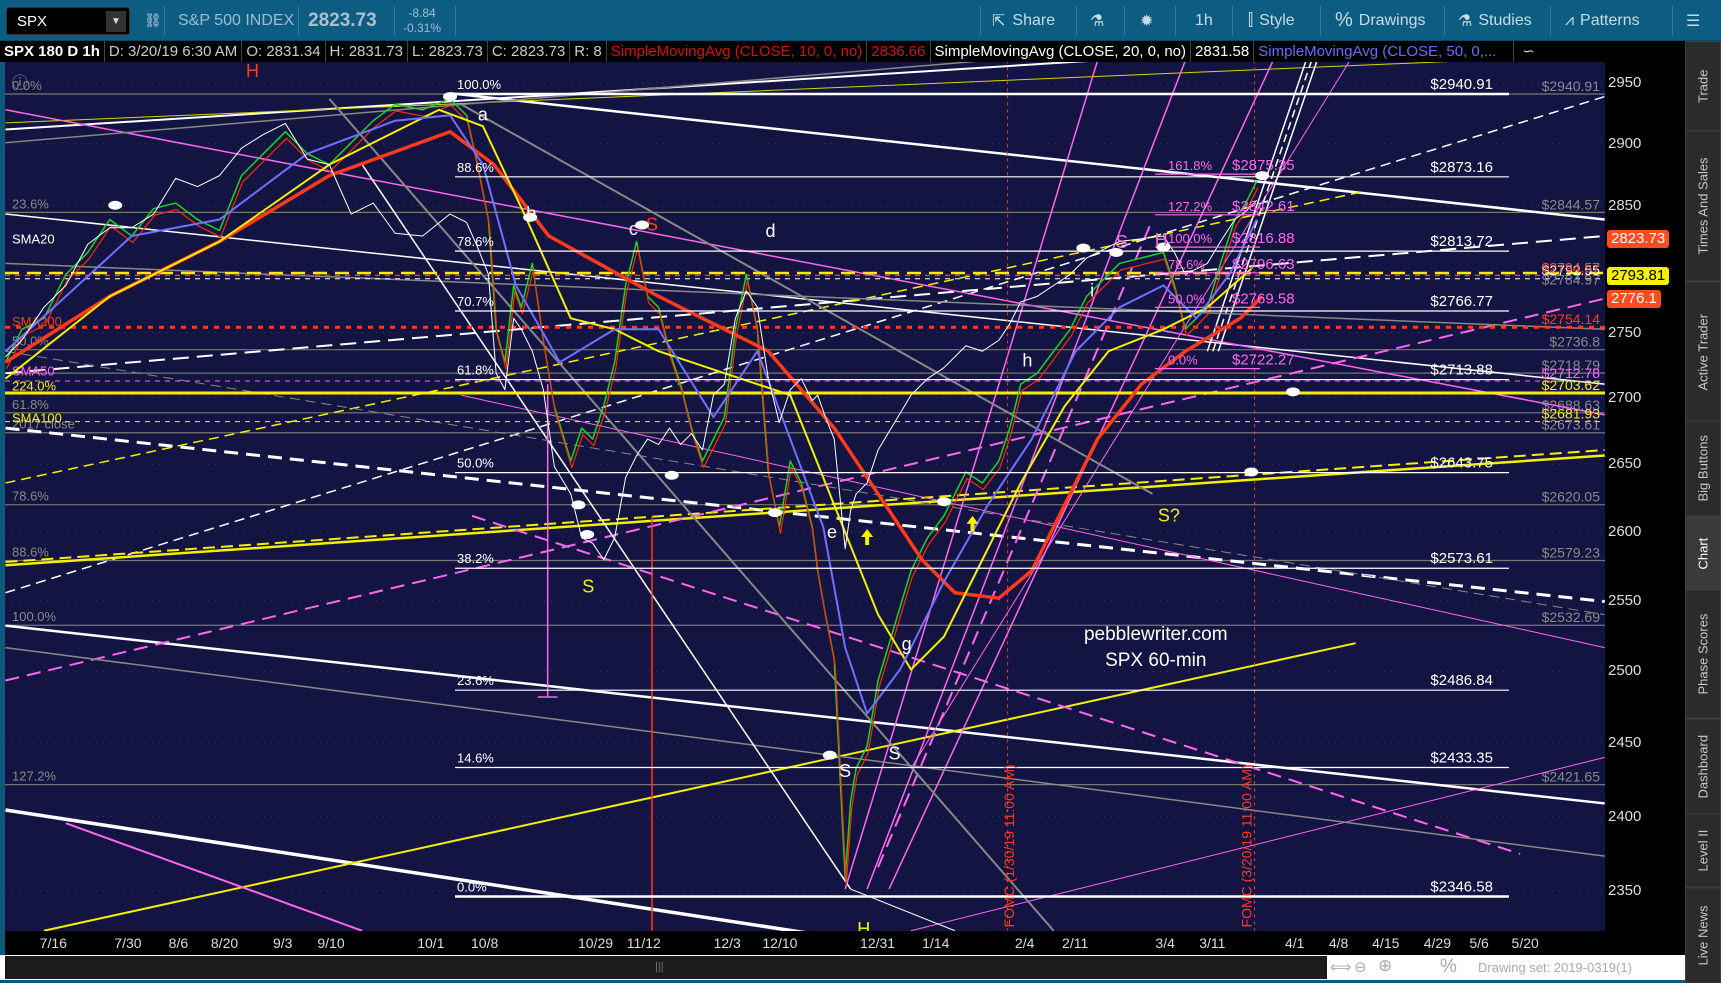 The width and height of the screenshot is (1721, 983). I want to click on zoom-out-icon: ⊖, so click(1360, 967).